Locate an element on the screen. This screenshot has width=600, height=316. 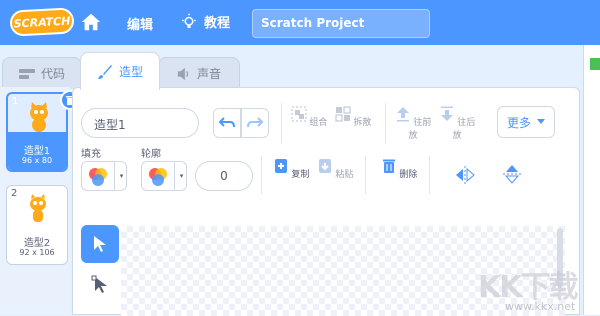
costume-item: 1 造型1 96 x 80 is located at coordinates (43, 131).